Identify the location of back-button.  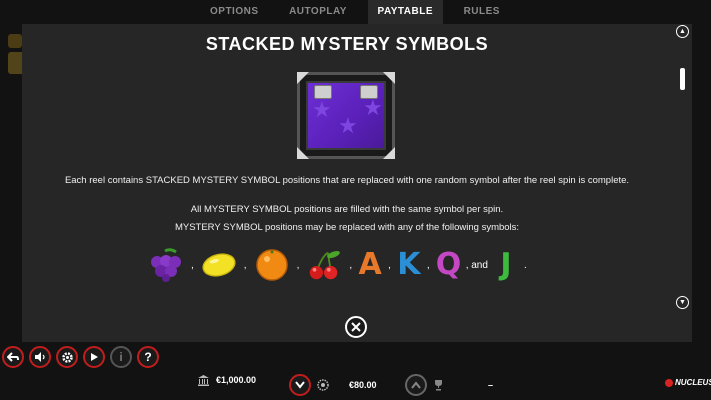
(13, 357).